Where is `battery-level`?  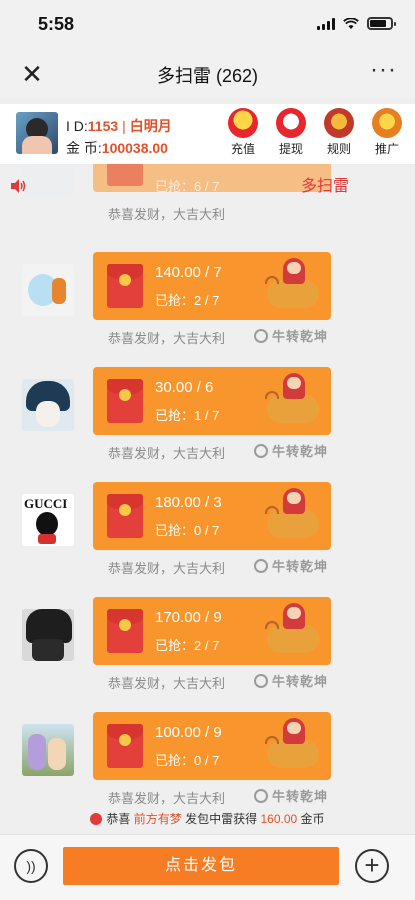 battery-level is located at coordinates (378, 23).